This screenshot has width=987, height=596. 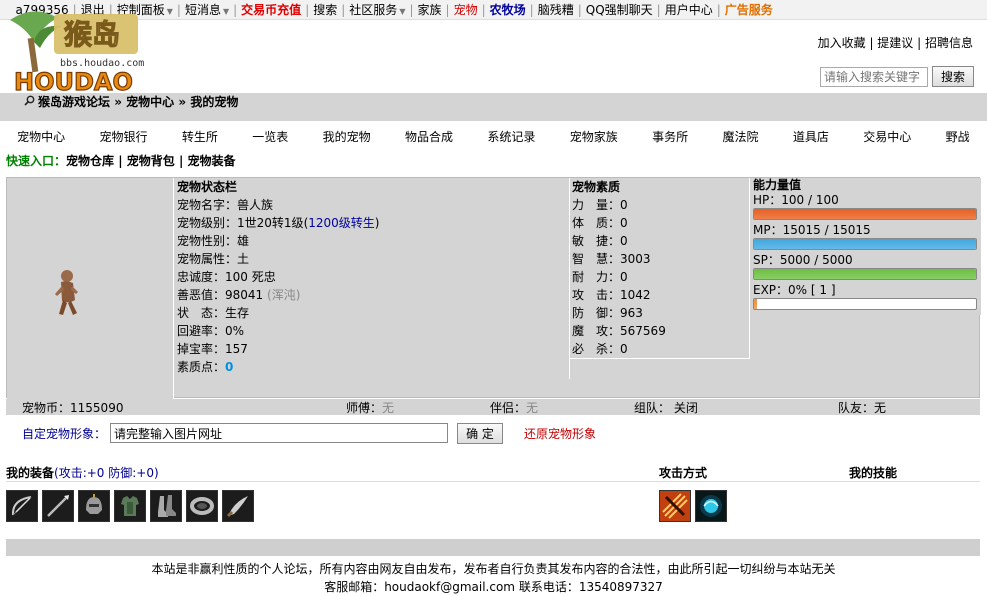 I want to click on exp-fill, so click(x=756, y=304).